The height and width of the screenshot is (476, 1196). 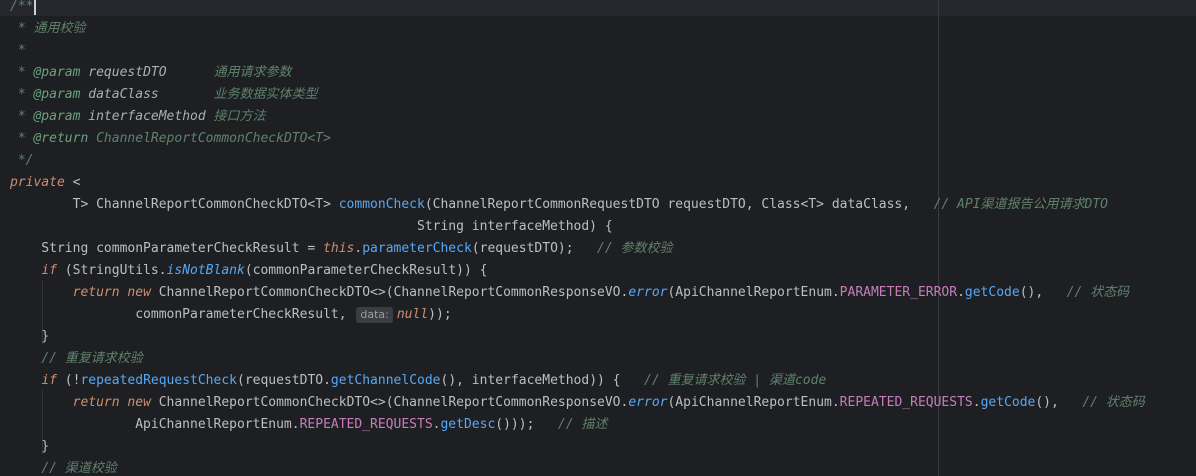 I want to click on code-line: // 重复请求校验, so click(x=76, y=359).